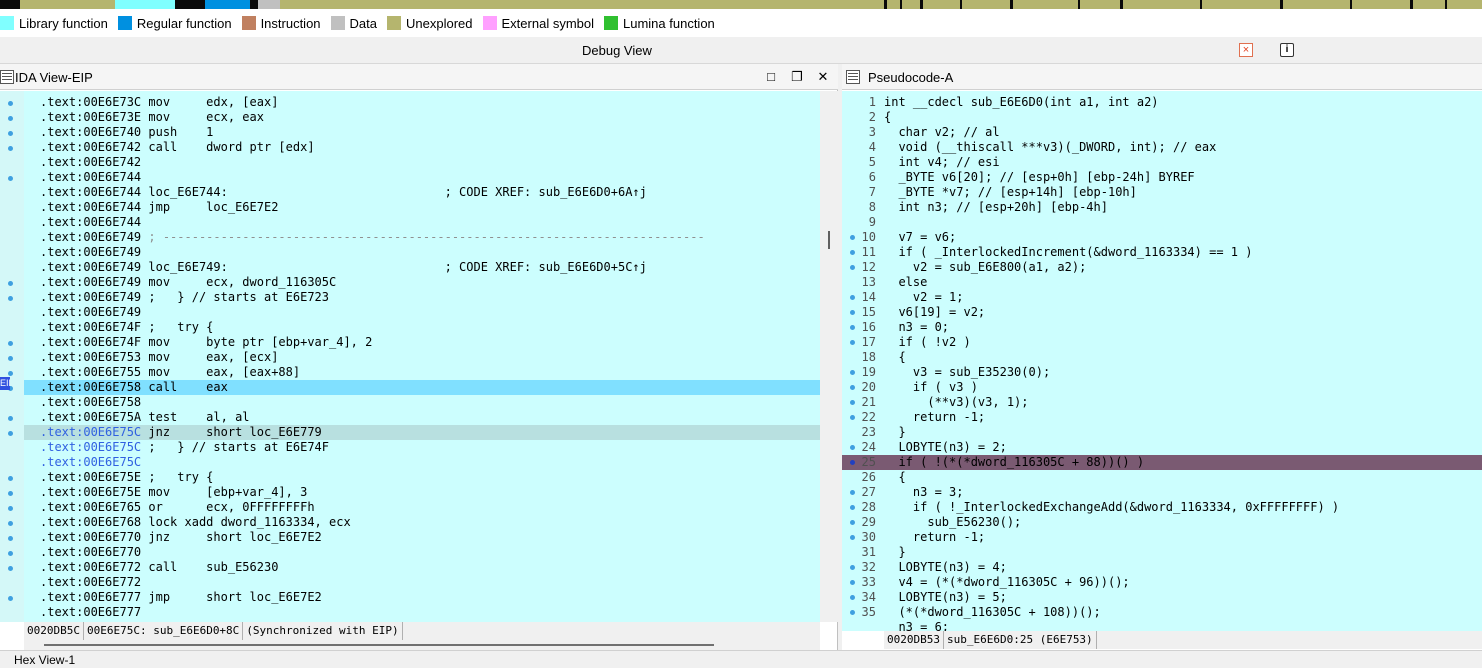  What do you see at coordinates (422, 567) in the screenshot?
I see `disasm-line: .text:00E6E772 call sub_E56230` at bounding box center [422, 567].